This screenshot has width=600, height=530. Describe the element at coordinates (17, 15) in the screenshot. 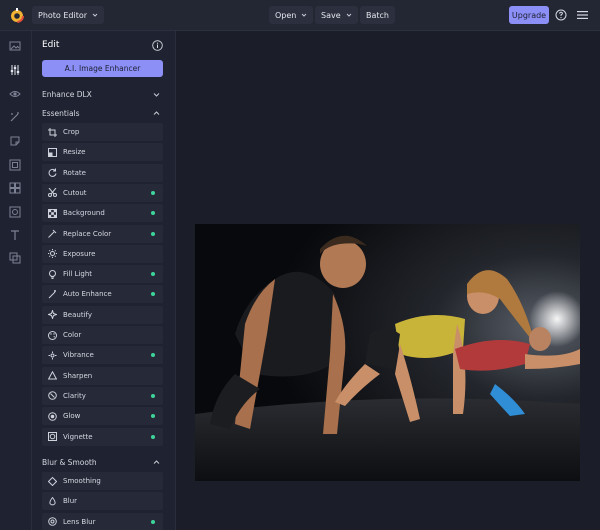

I see `app-logo-icon` at that location.